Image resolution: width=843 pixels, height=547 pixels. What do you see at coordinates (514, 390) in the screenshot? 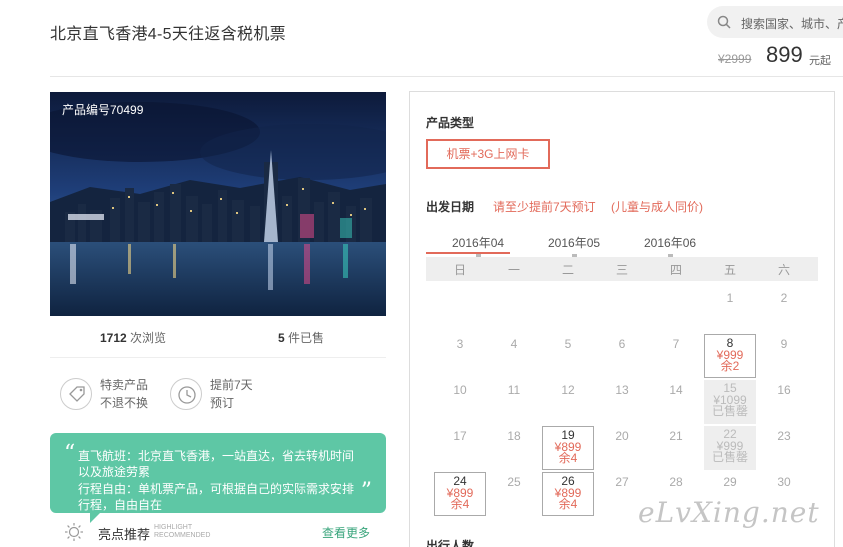
I see `calendar-day-number: 11` at bounding box center [514, 390].